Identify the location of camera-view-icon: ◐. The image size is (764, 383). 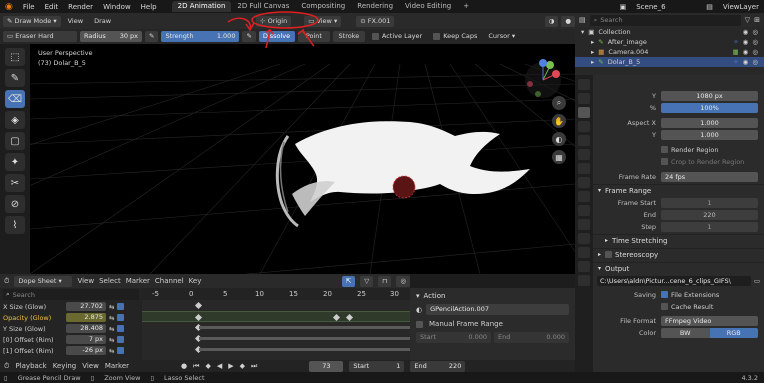
(559, 139).